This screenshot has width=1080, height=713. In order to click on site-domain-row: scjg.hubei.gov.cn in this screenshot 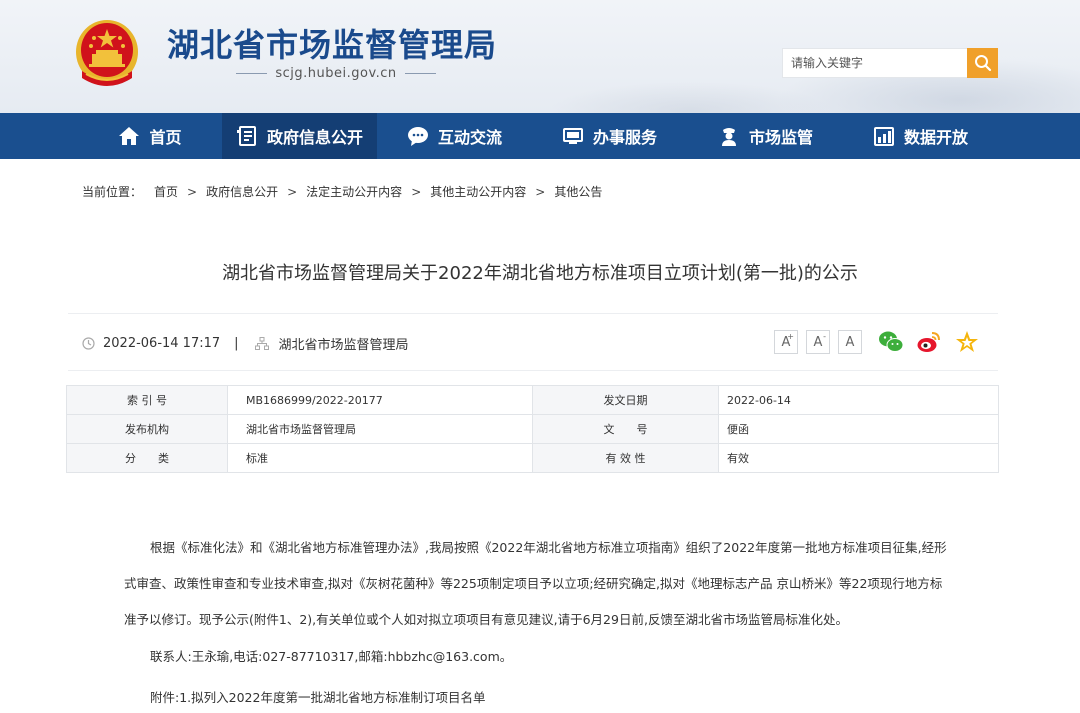, I will do `click(336, 73)`.